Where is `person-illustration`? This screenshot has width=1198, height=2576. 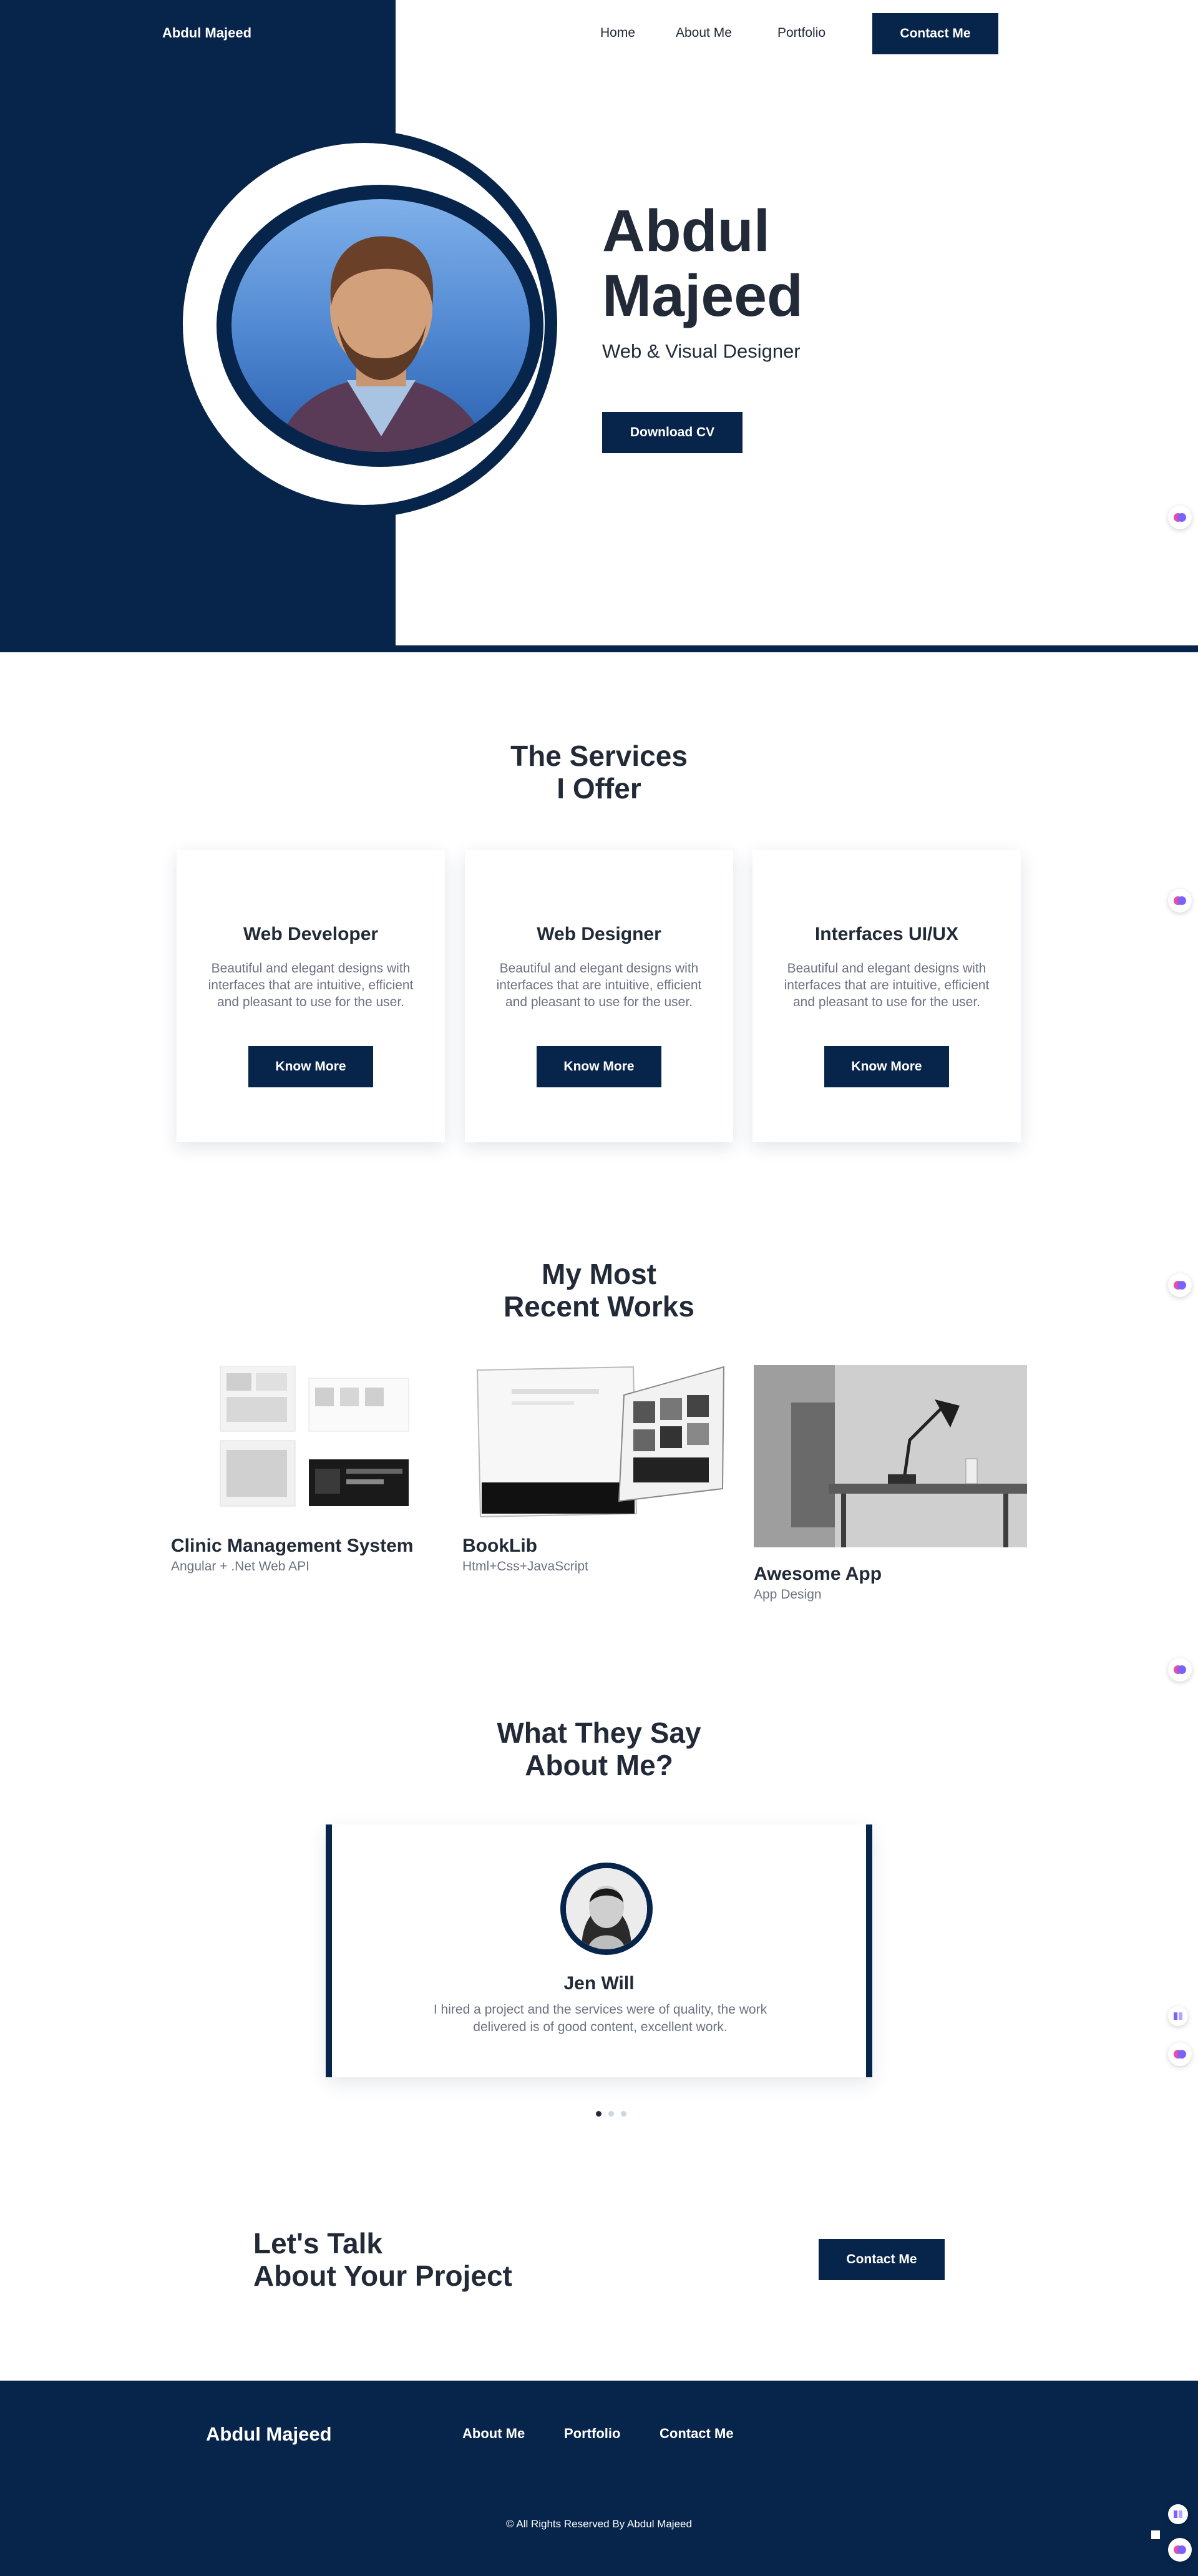 person-illustration is located at coordinates (381, 344).